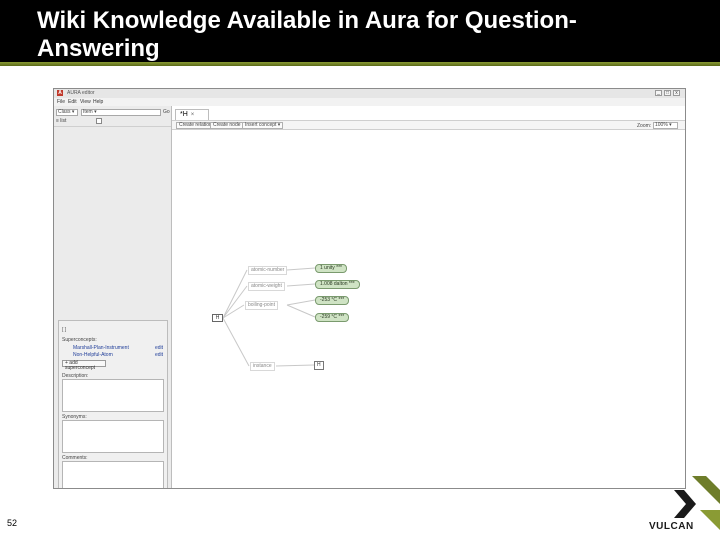 The height and width of the screenshot is (540, 720). What do you see at coordinates (332, 300) in the screenshot?
I see `value-node: -253 °C ***` at bounding box center [332, 300].